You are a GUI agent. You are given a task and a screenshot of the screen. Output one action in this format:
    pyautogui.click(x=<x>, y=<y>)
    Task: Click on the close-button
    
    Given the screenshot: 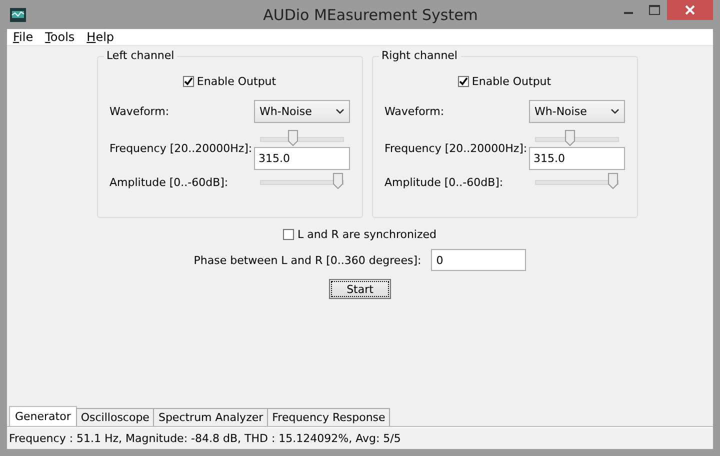 What is the action you would take?
    pyautogui.click(x=690, y=10)
    